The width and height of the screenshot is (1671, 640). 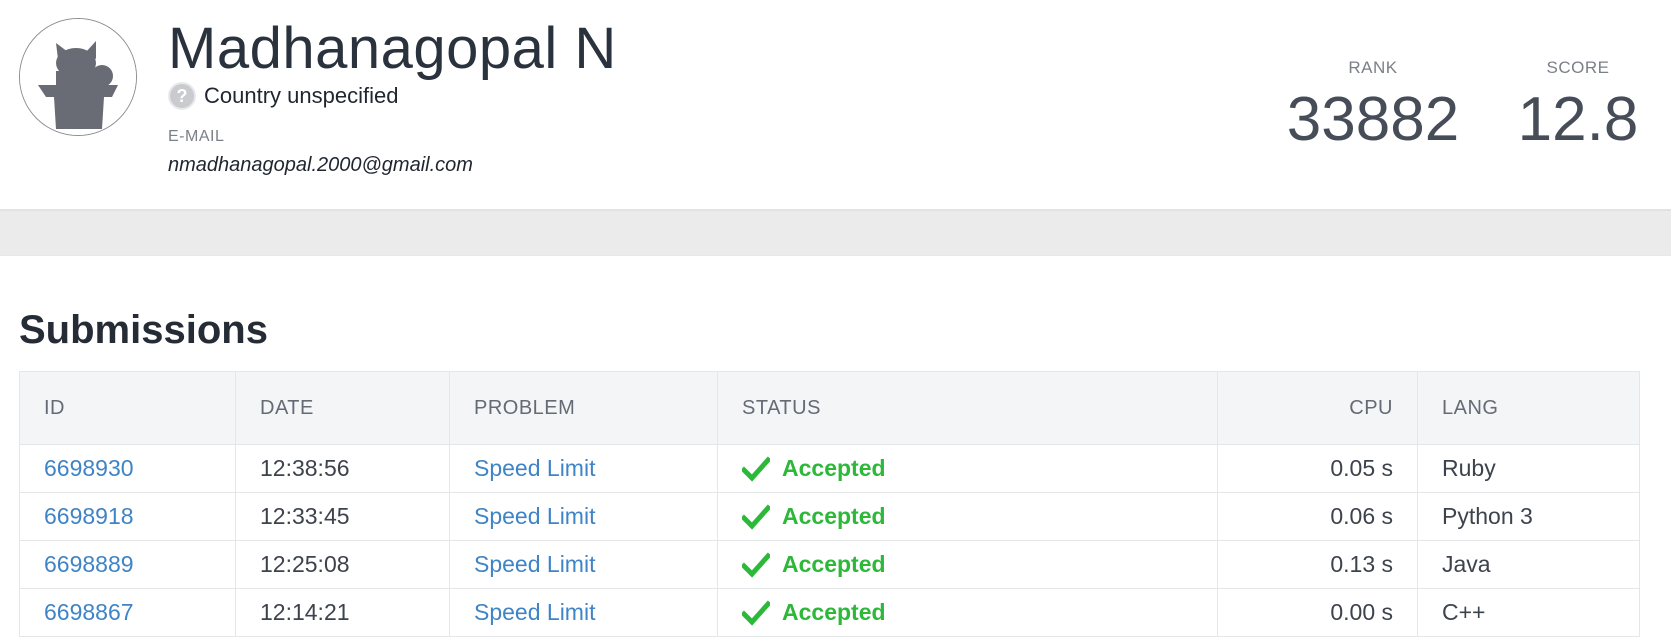 I want to click on submission-lang: C++, so click(x=1528, y=612).